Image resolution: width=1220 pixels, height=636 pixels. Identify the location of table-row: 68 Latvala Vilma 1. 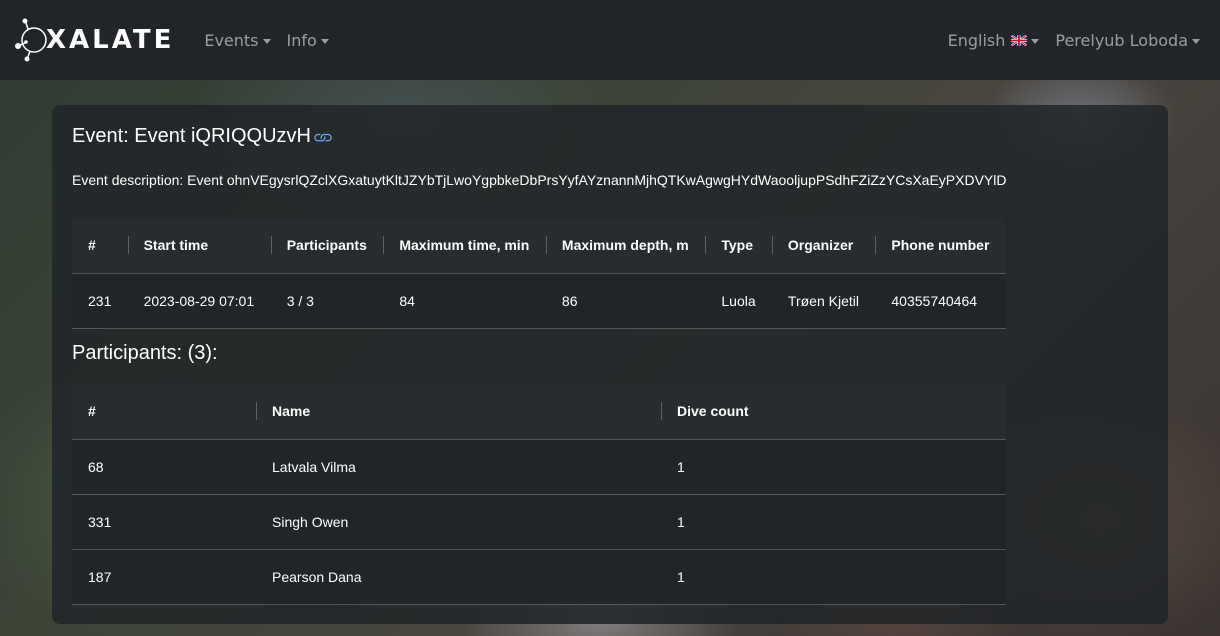
(539, 466).